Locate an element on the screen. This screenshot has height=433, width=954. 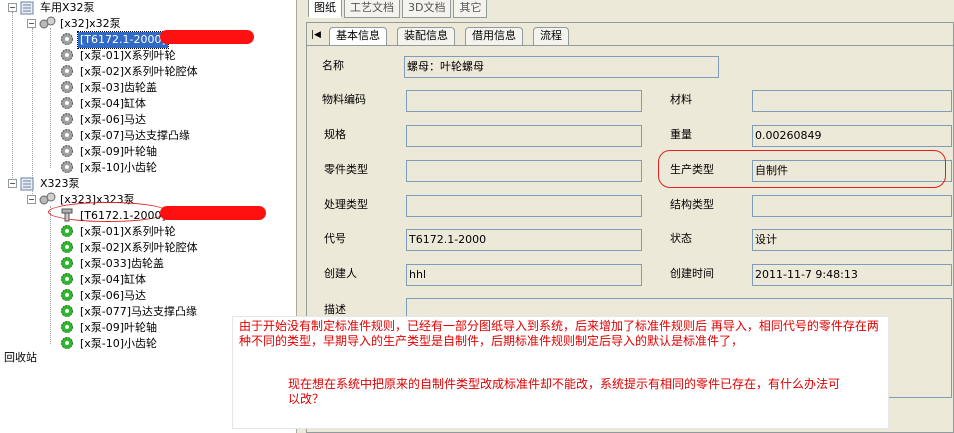
tree-part: [x泵-03]齿轮盖 is located at coordinates (118, 88).